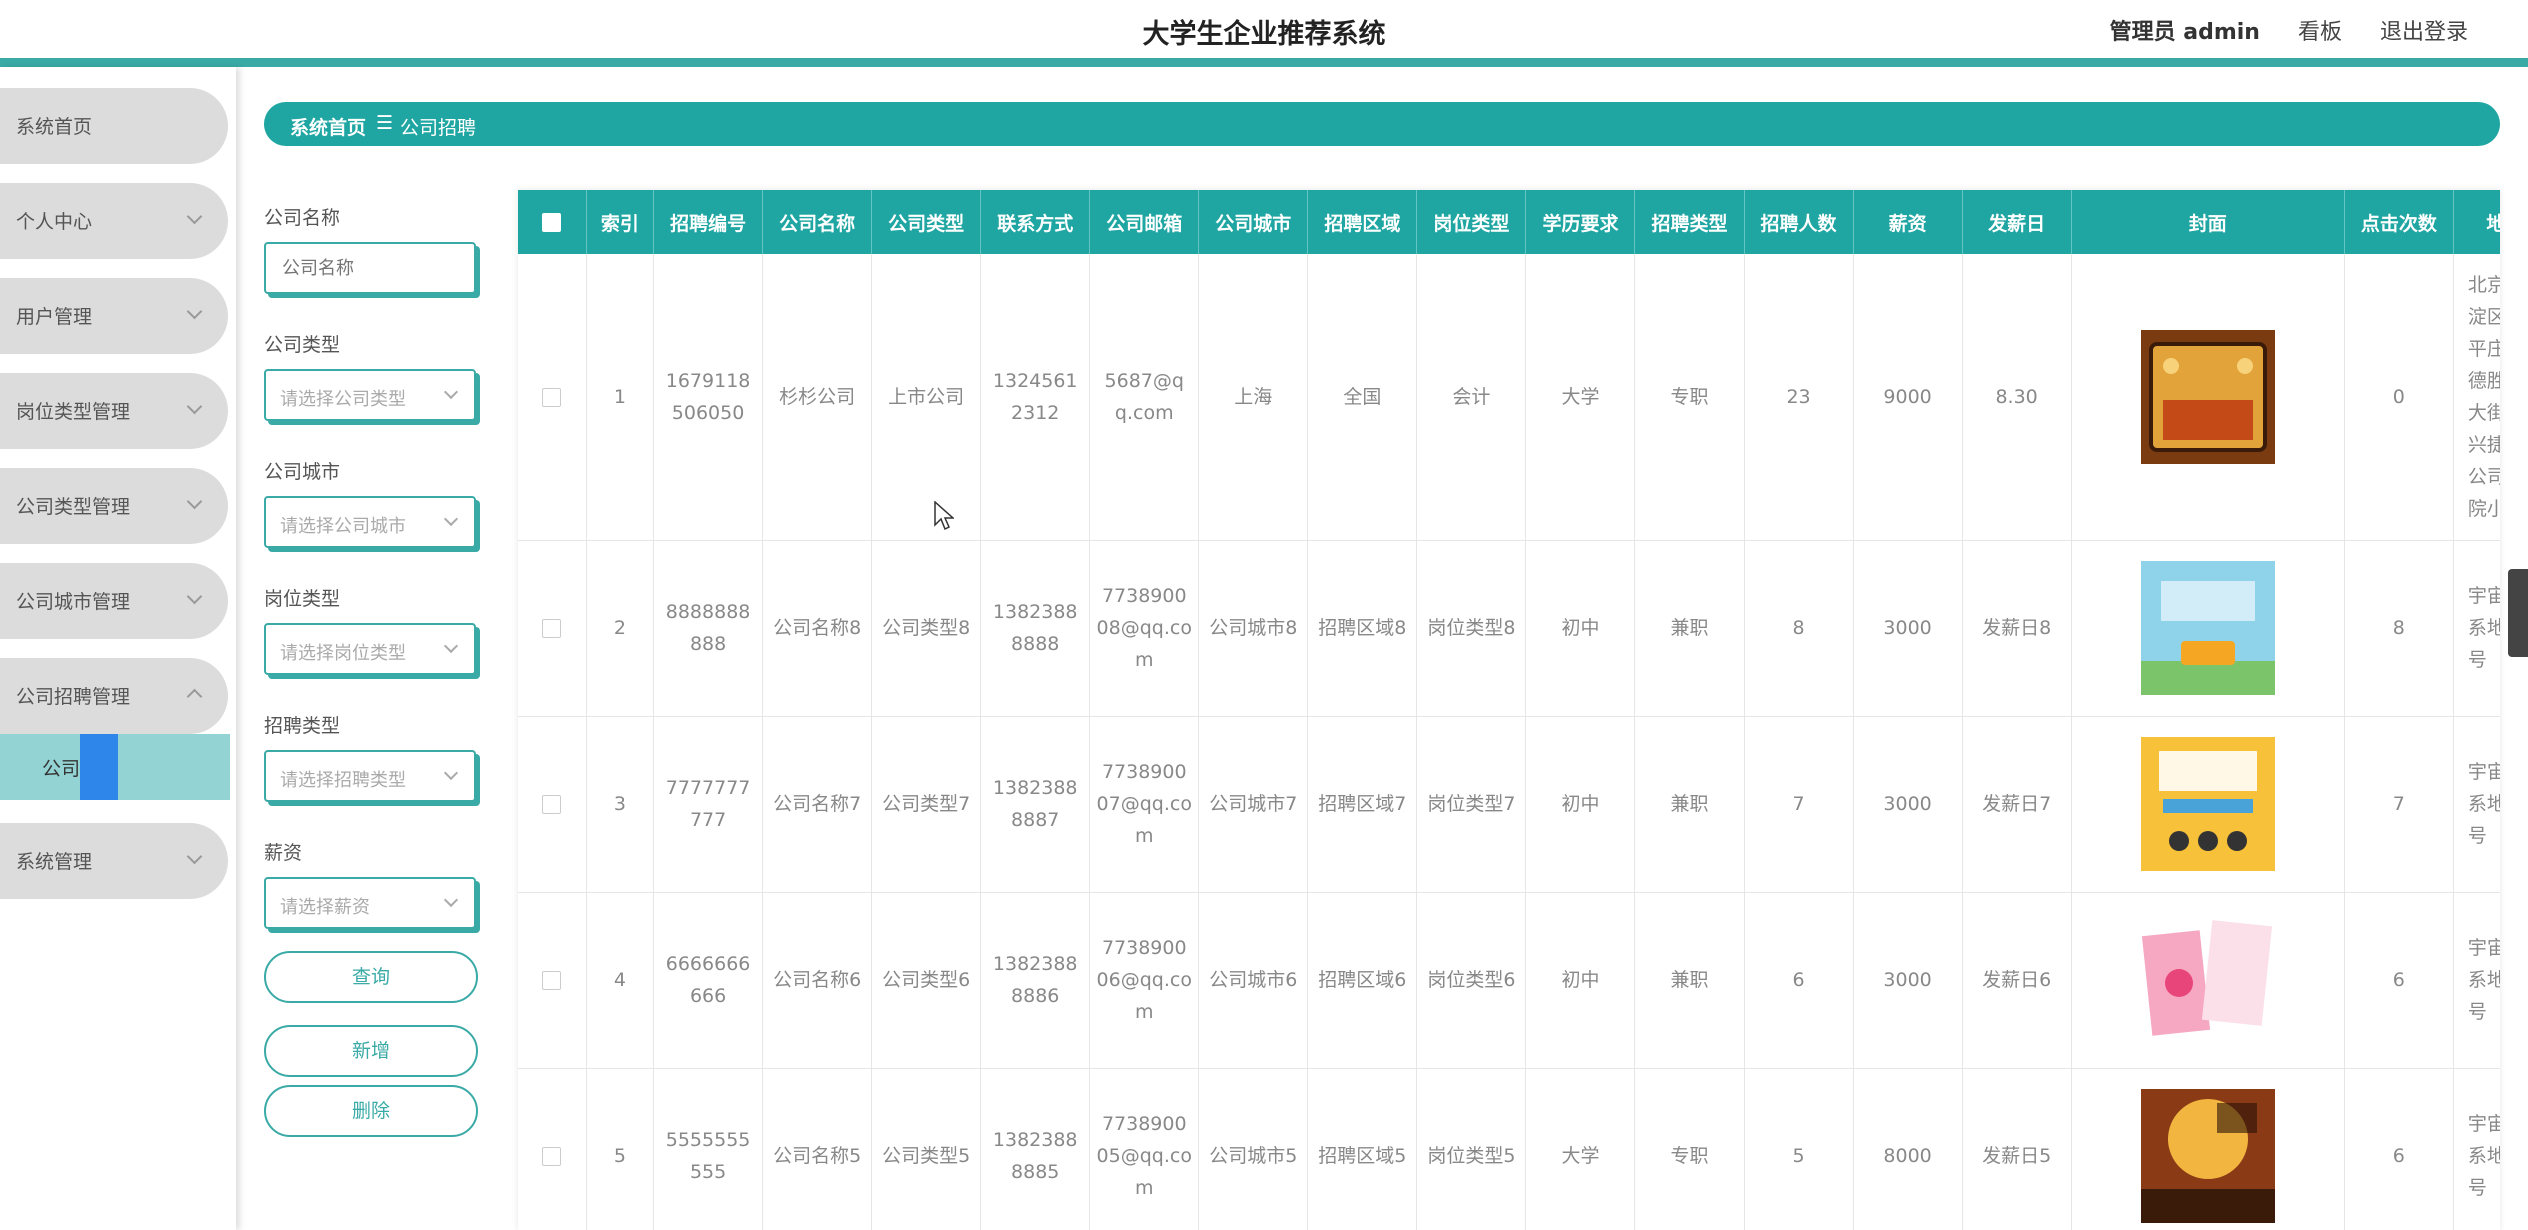  I want to click on sidebar-item-company-city-management: 公司城市管理, so click(114, 601).